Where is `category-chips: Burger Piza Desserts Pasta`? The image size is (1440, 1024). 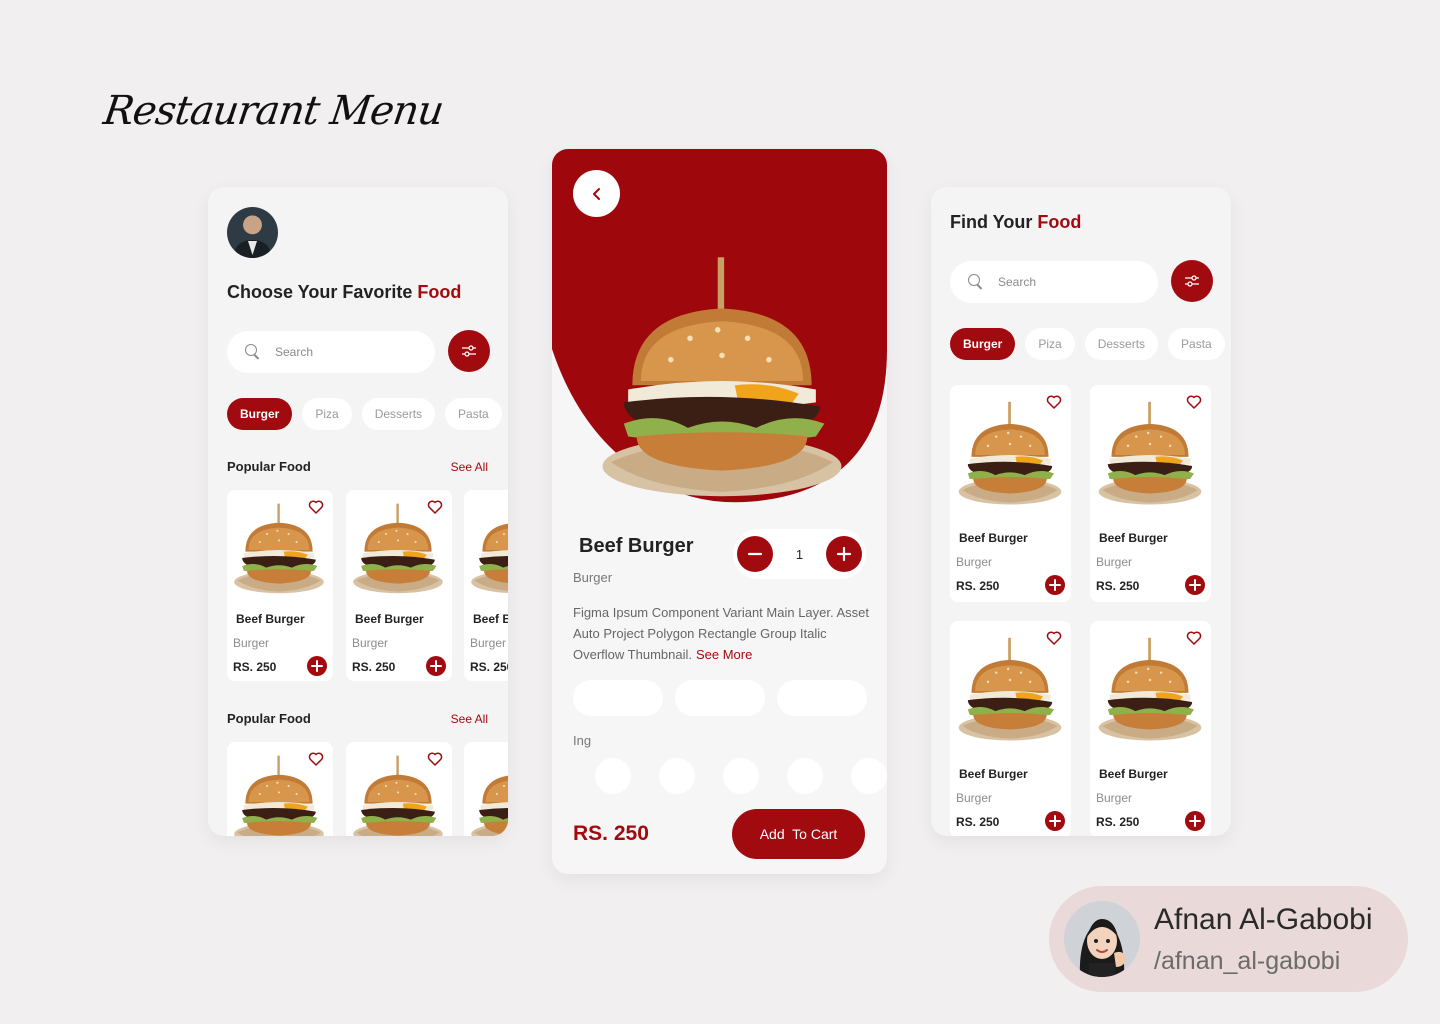 category-chips: Burger Piza Desserts Pasta is located at coordinates (364, 414).